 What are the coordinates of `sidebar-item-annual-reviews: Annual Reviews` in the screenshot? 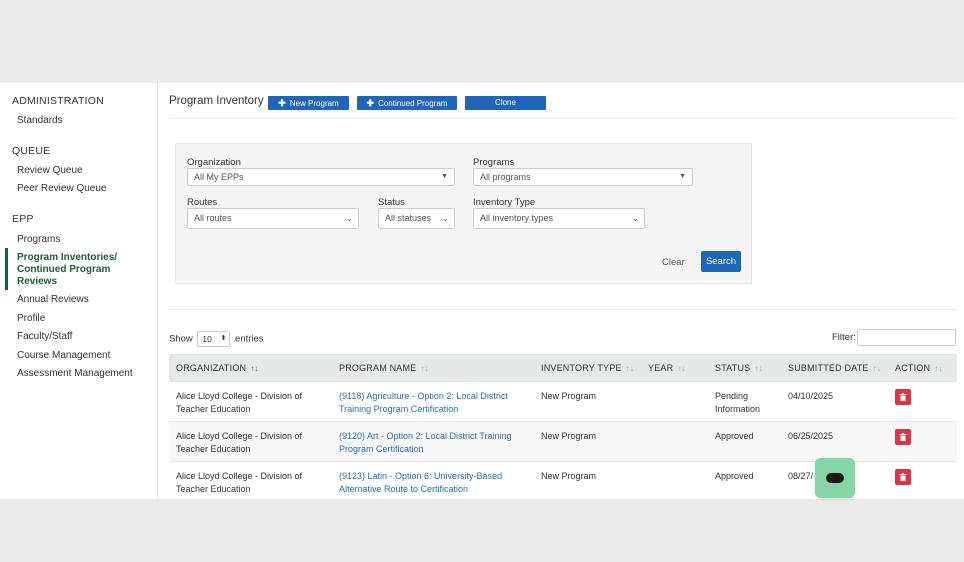 It's located at (53, 300).